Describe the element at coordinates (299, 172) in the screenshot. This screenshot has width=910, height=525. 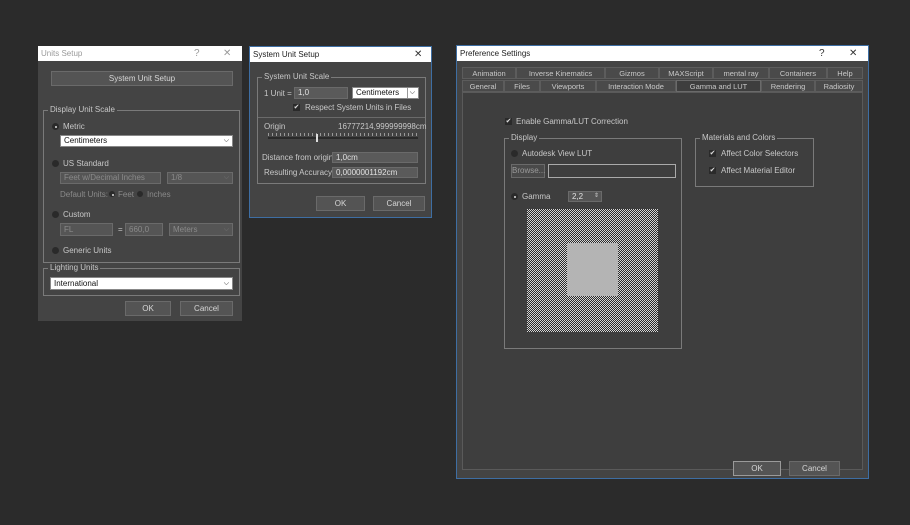
I see `resulting-accuracy-label: Resulting Accuracy:` at that location.